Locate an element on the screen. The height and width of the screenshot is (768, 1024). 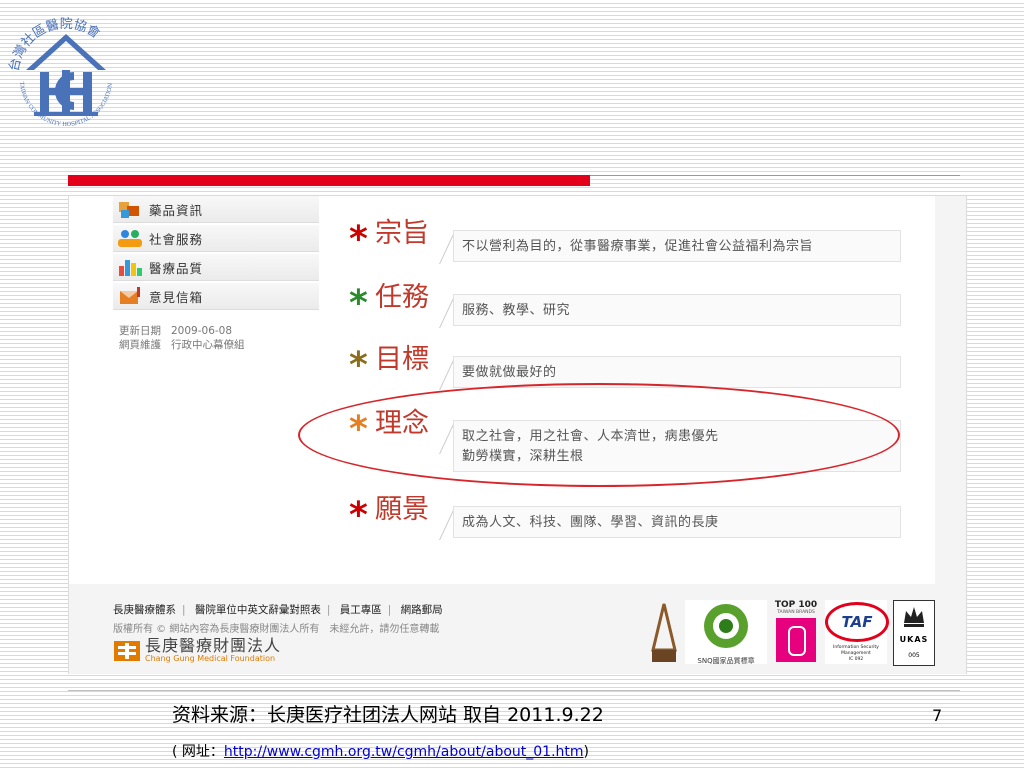
ukas-badge: UKAS 005 is located at coordinates (914, 633).